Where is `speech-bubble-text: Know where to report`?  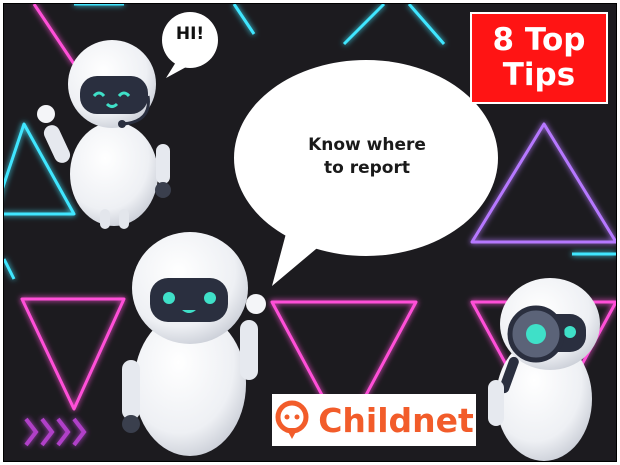 speech-bubble-text: Know where to report is located at coordinates (367, 157).